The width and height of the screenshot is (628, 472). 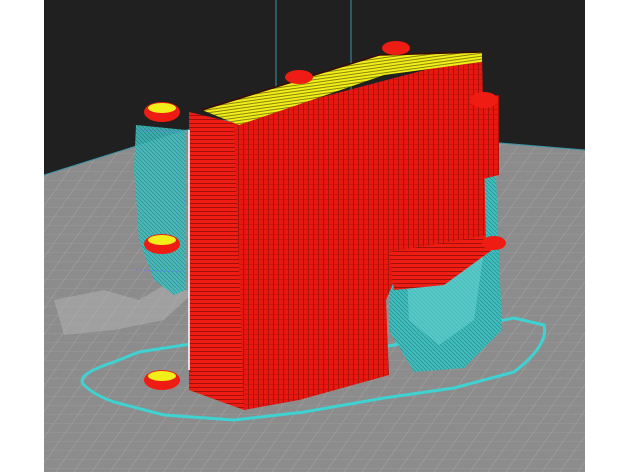 What do you see at coordinates (494, 243) in the screenshot?
I see `ear-mid-right` at bounding box center [494, 243].